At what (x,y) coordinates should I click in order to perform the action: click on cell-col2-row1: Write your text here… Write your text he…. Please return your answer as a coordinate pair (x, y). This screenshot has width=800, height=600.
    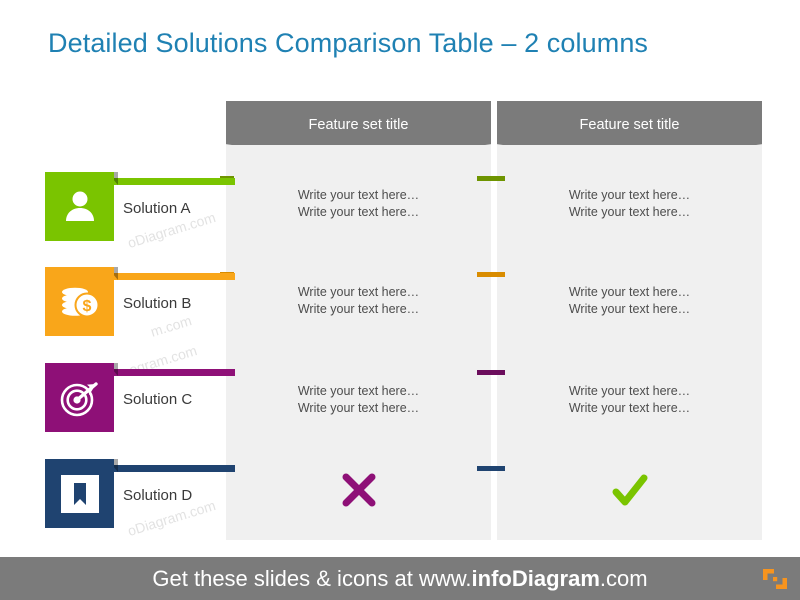
    Looking at the image, I should click on (629, 204).